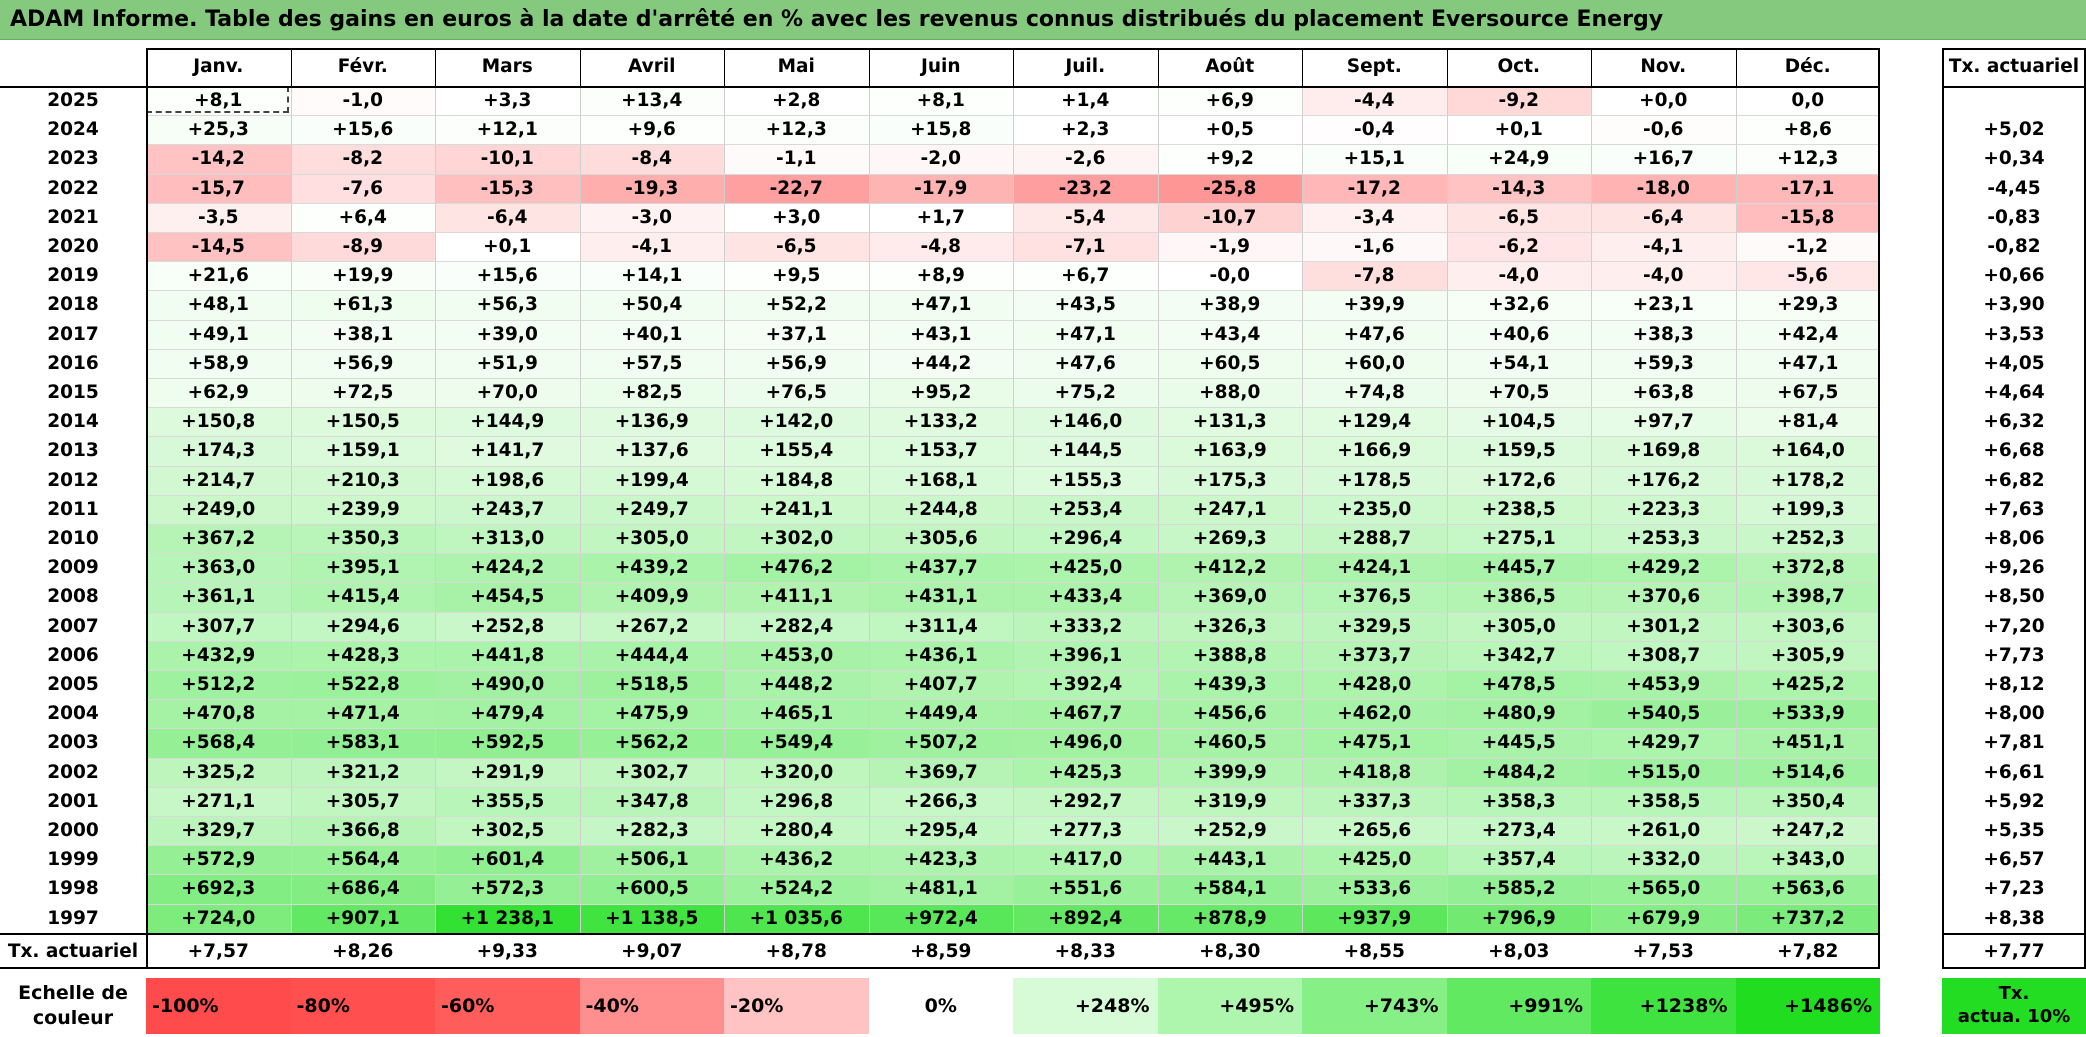 The image size is (2086, 1037). Describe the element at coordinates (73, 743) in the screenshot. I see `year-label: 2003` at that location.